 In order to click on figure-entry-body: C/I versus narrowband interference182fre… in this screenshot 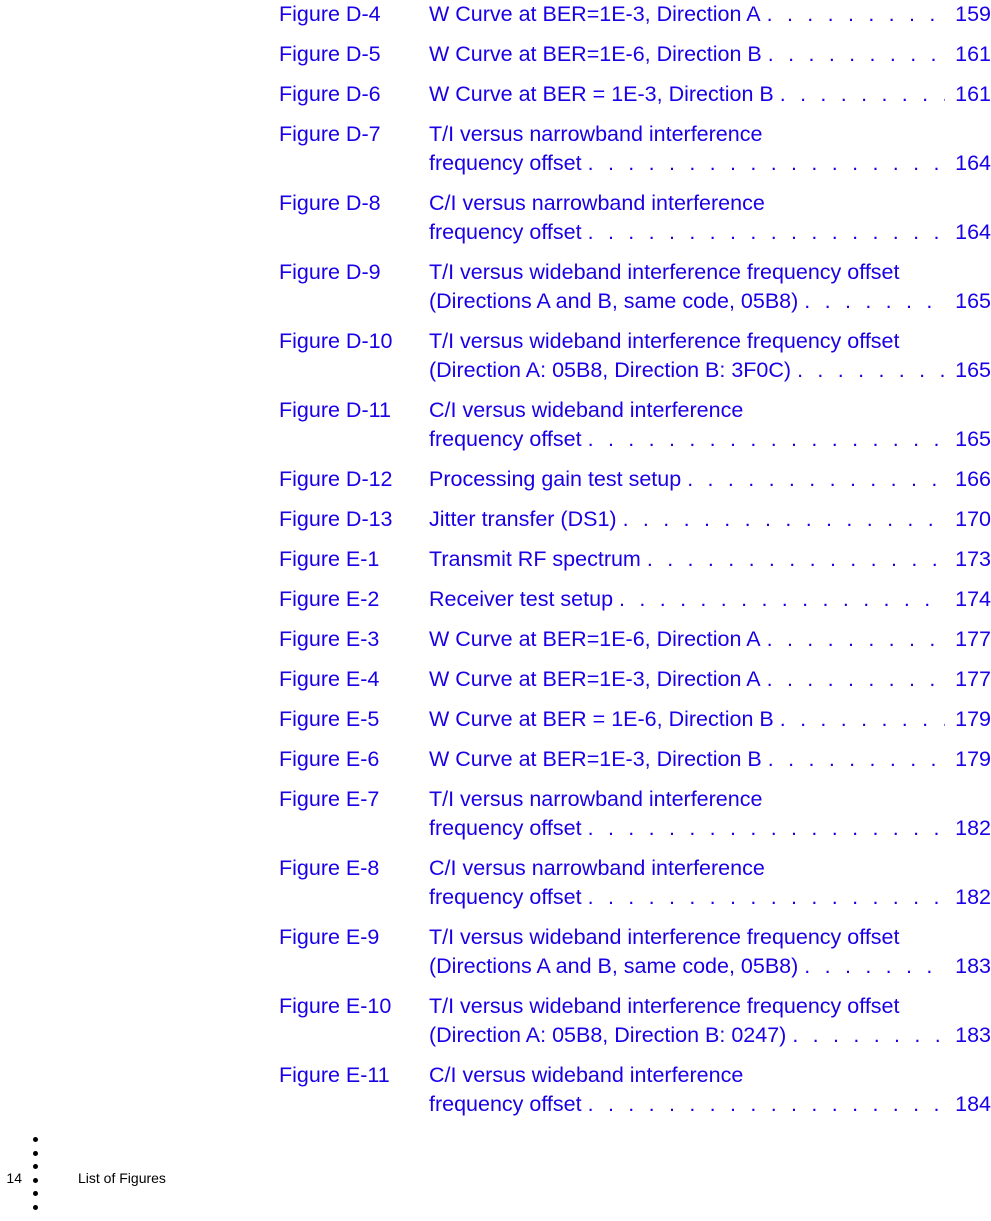, I will do `click(710, 883)`.